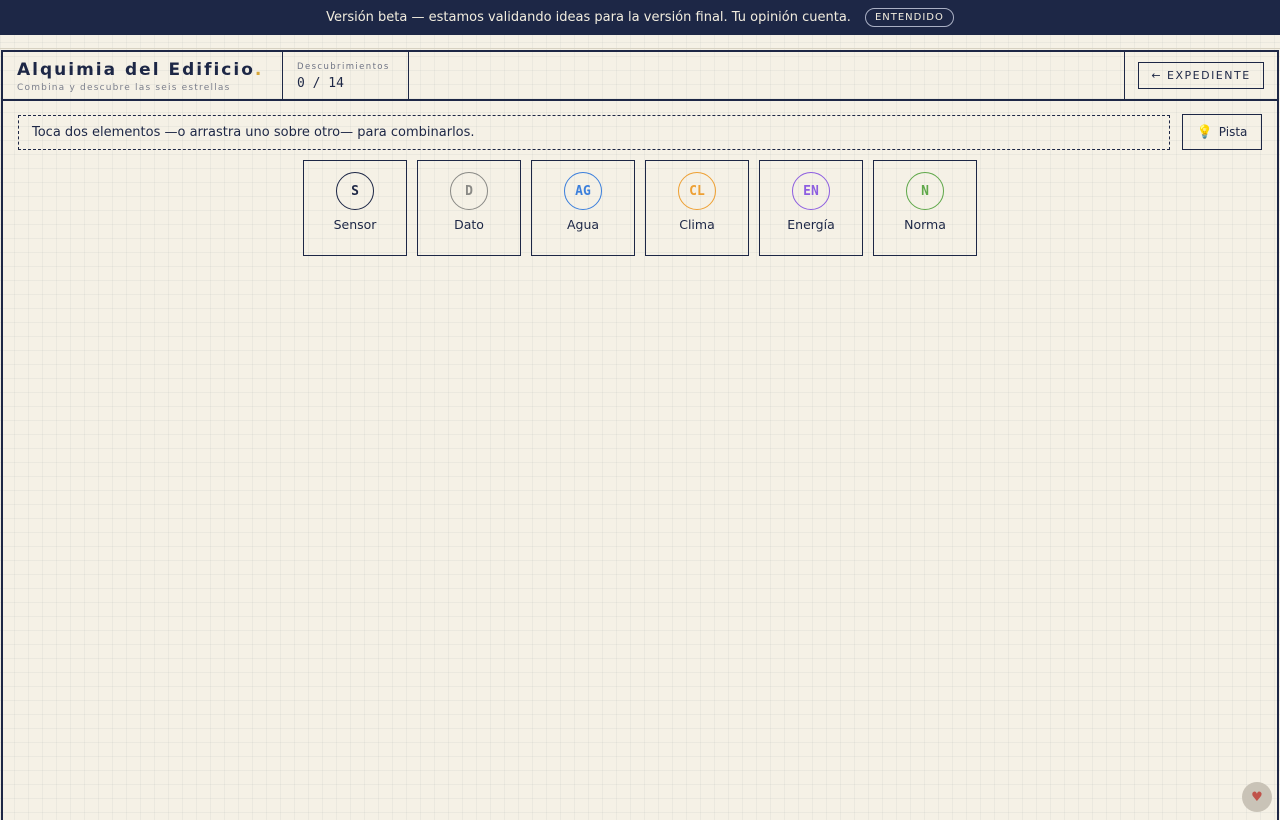 The height and width of the screenshot is (820, 1280). I want to click on element-symbol: AG, so click(583, 191).